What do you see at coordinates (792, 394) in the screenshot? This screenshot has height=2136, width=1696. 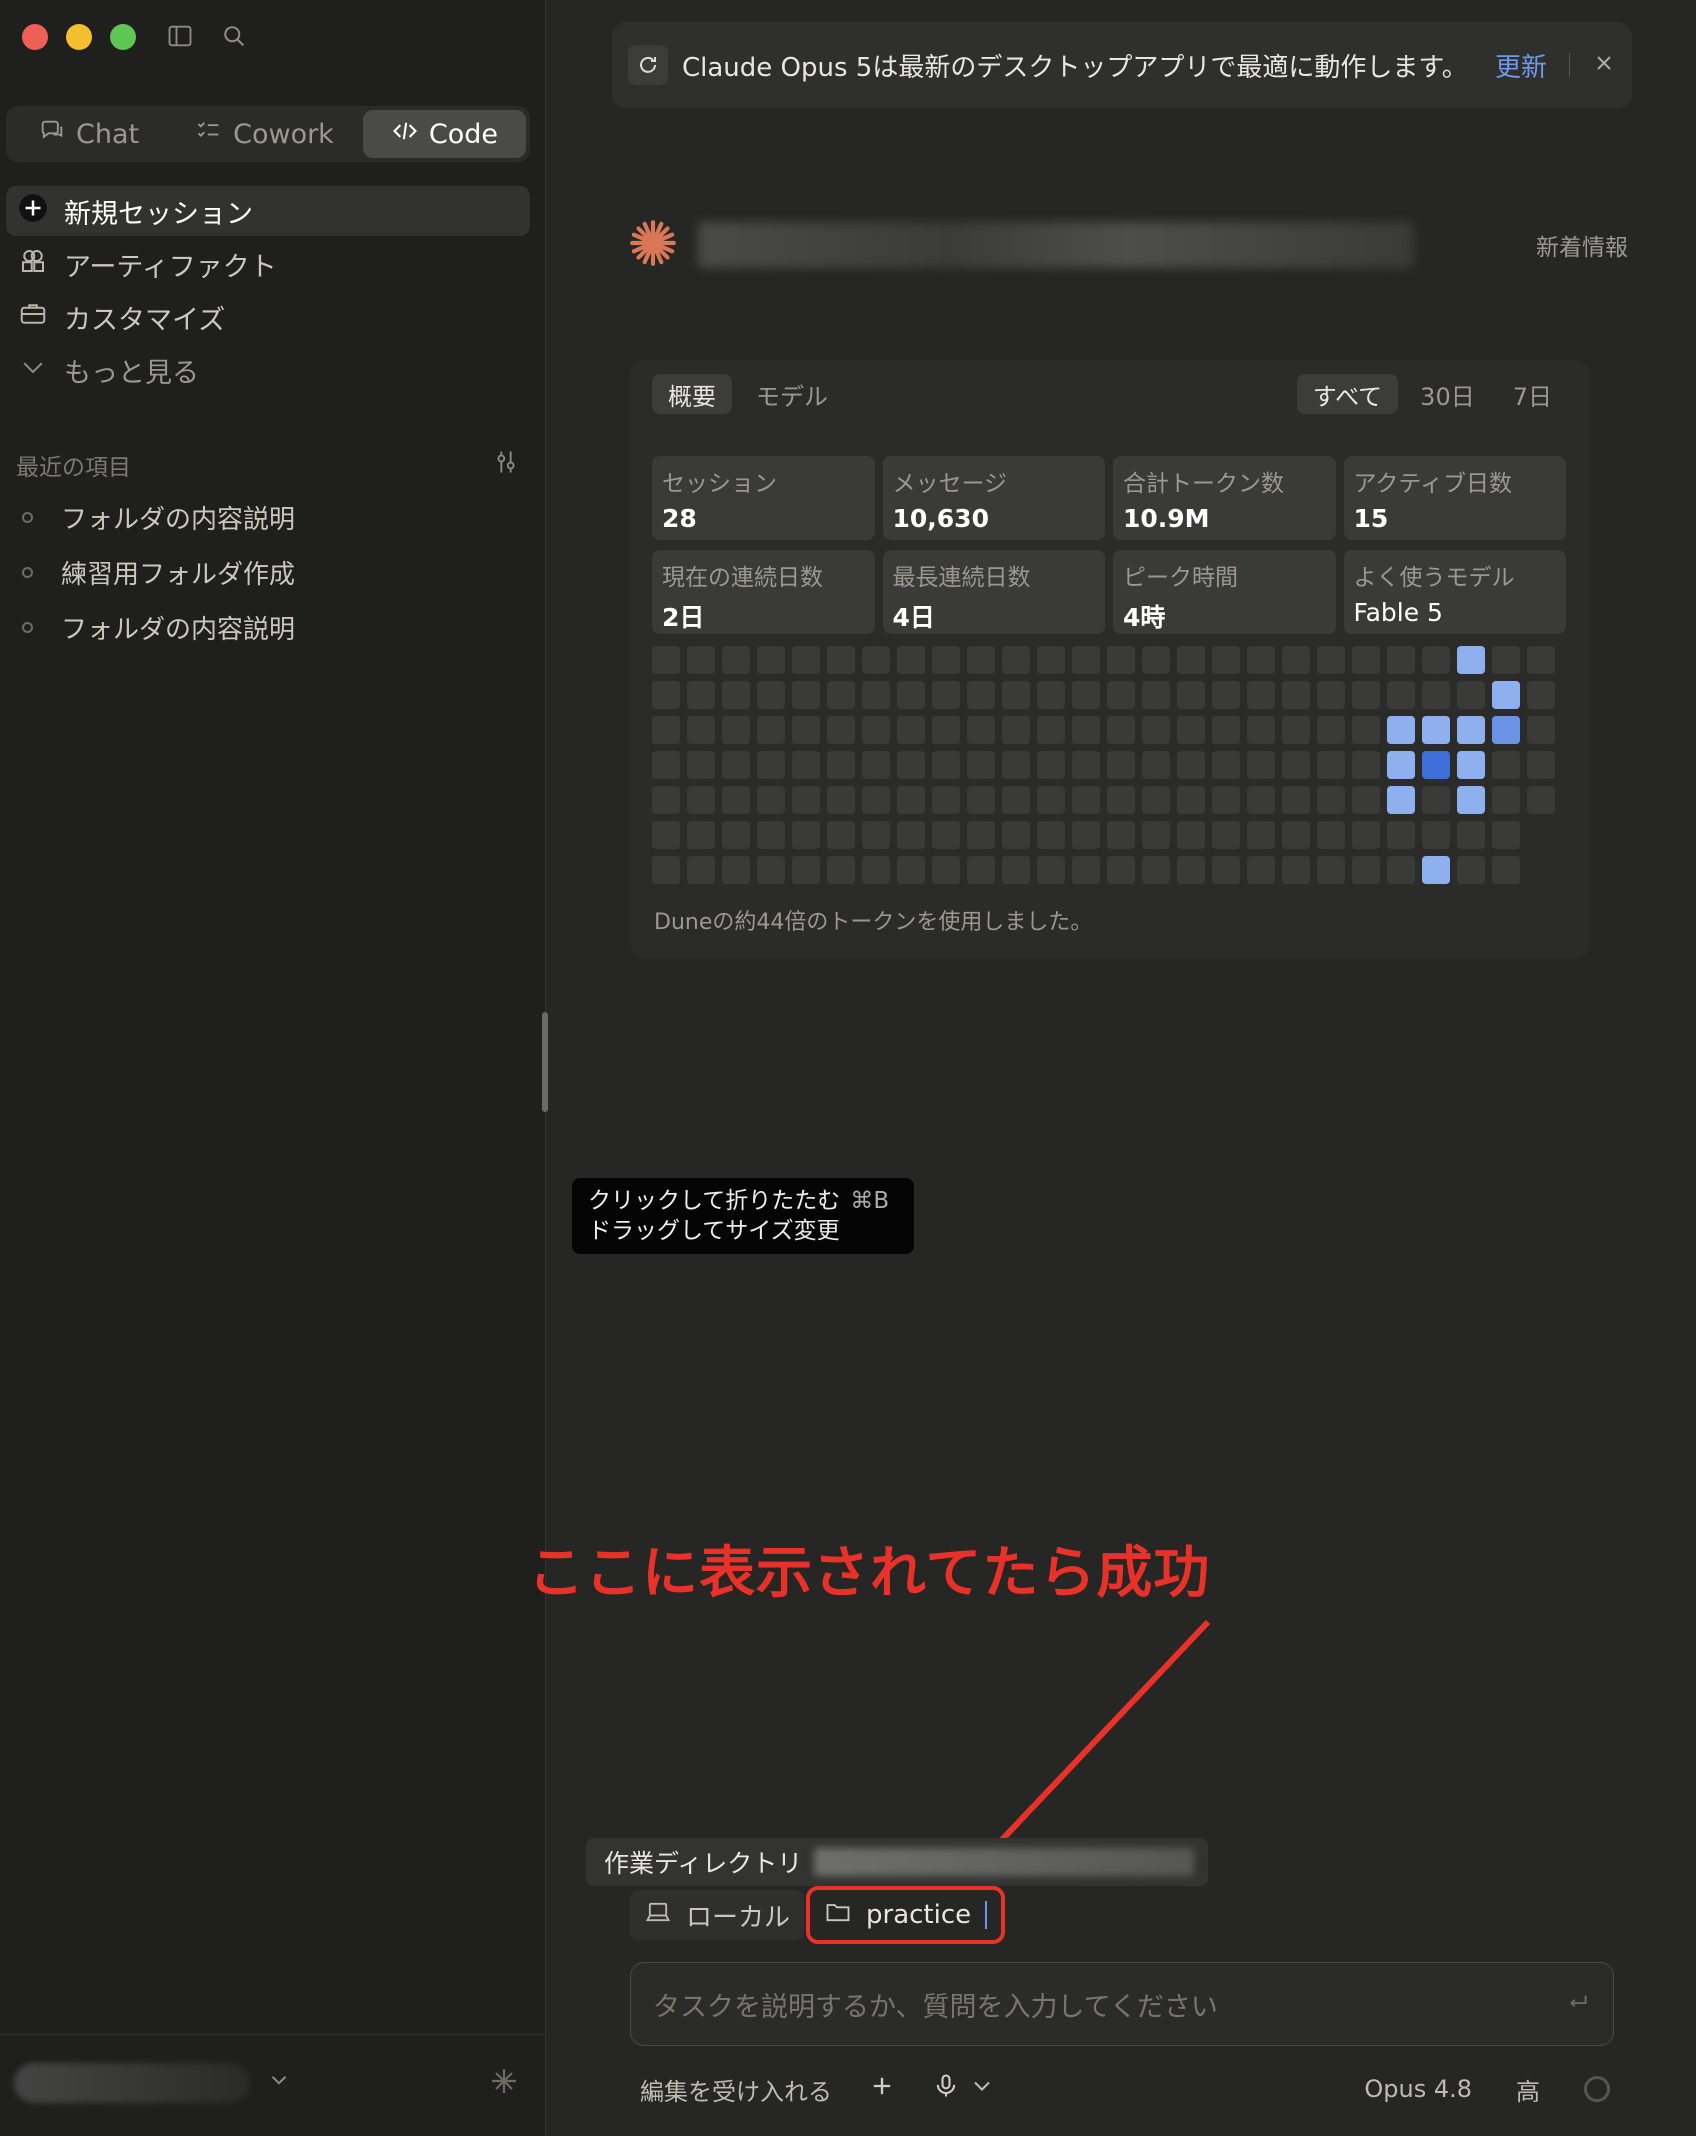 I see `tab-models: モデル` at bounding box center [792, 394].